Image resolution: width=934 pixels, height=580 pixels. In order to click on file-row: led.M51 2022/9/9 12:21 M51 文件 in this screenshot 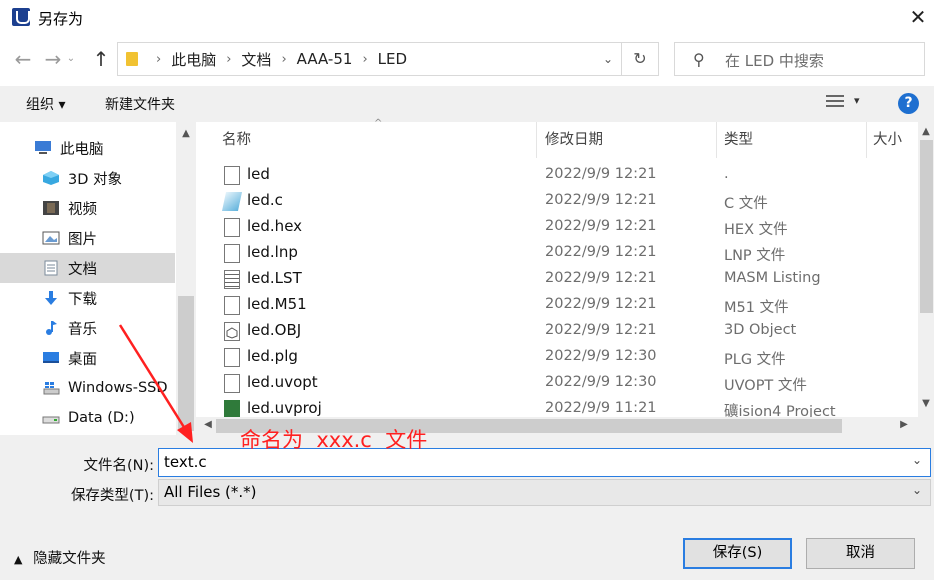, I will do `click(557, 305)`.